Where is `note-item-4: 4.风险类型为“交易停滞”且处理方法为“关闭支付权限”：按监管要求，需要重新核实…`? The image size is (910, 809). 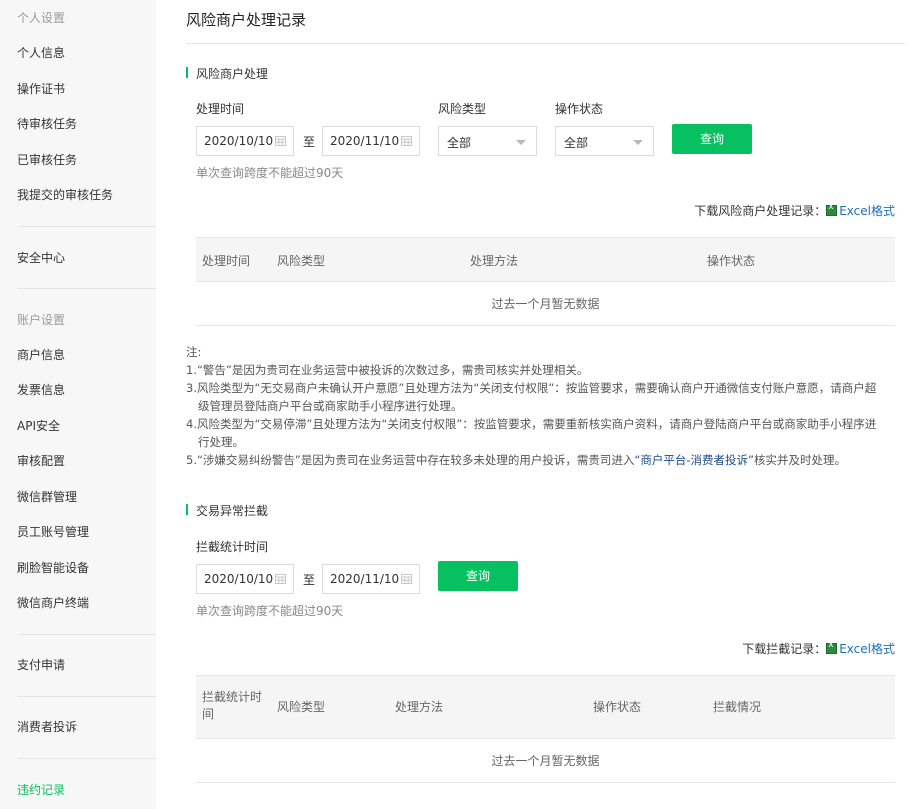
note-item-4: 4.风险类型为“交易停滞”且处理方法为“关闭支付权限”：按监管要求，需要重新核实… is located at coordinates (531, 424).